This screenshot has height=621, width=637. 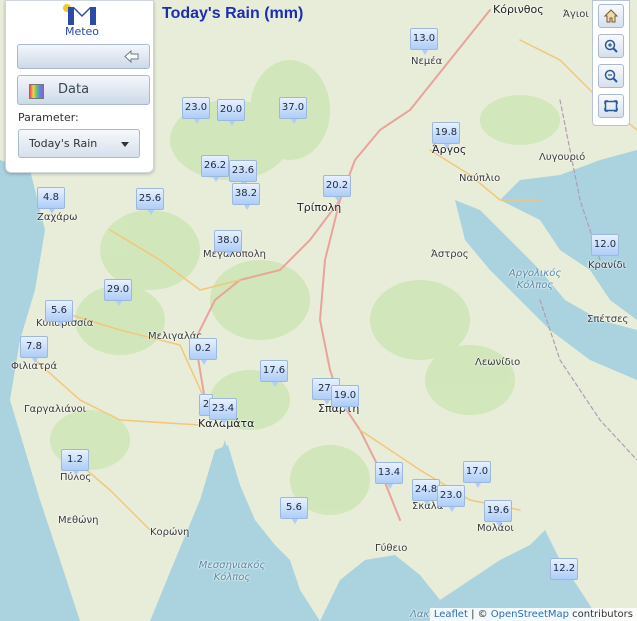 I want to click on rain-marker: 38.0, so click(x=228, y=243).